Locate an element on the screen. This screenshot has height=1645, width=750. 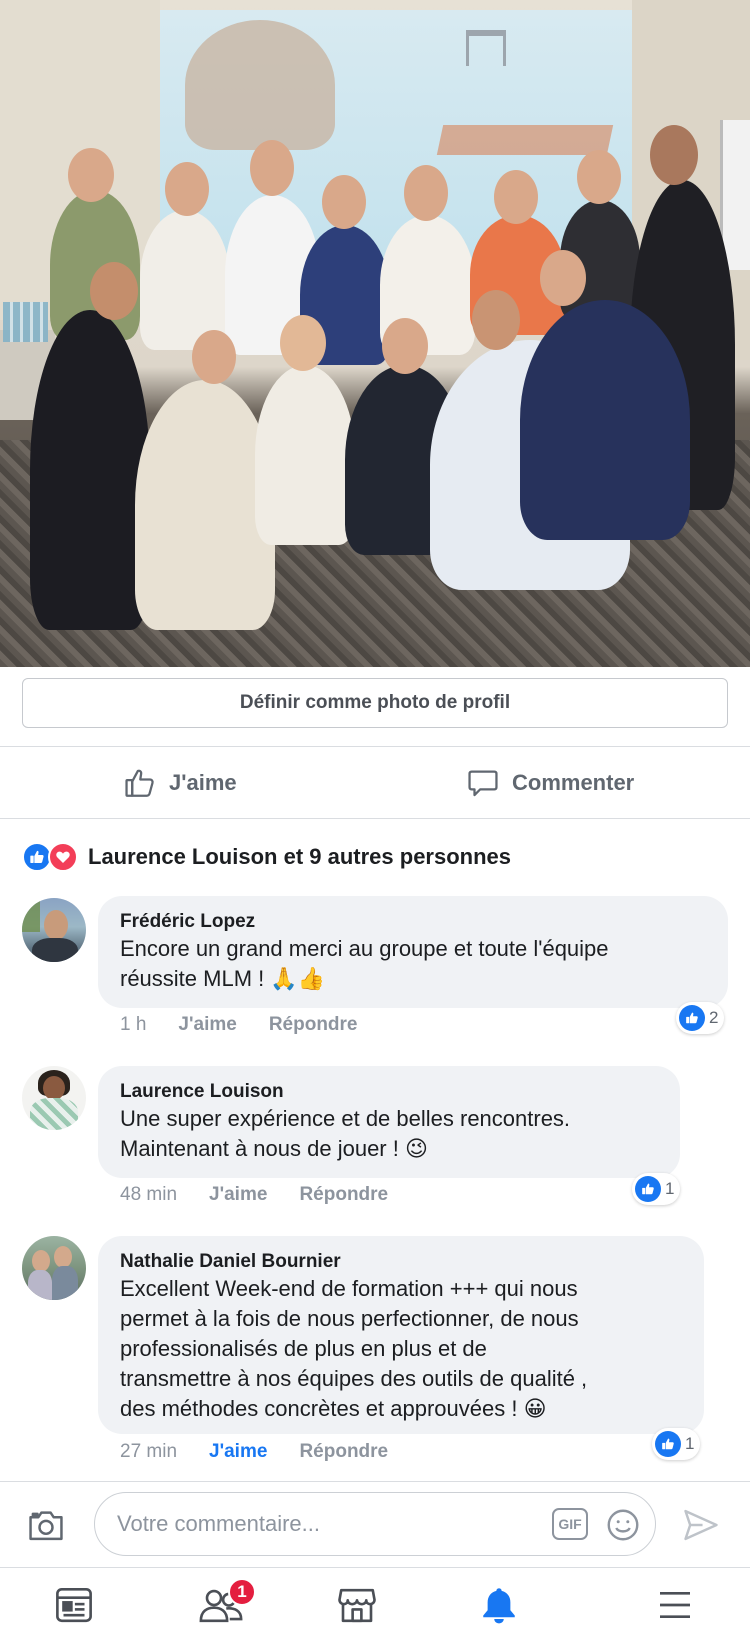
comment-text-line: des méthodes concrètes et approuvées ! 😀 is located at coordinates (333, 1408).